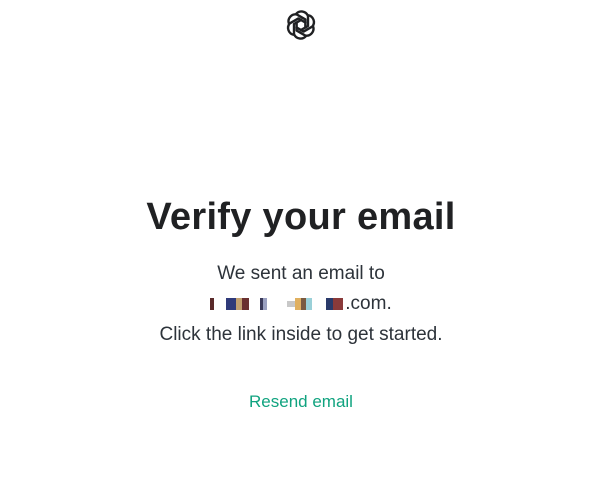 Image resolution: width=608 pixels, height=502 pixels. I want to click on openai-logo-icon, so click(301, 25).